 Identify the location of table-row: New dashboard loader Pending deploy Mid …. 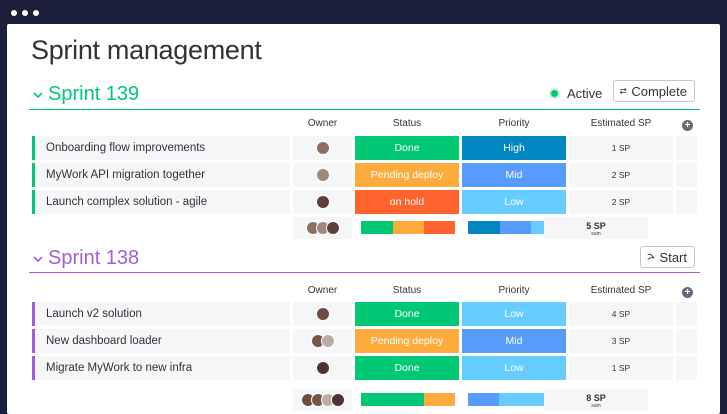
(364, 341).